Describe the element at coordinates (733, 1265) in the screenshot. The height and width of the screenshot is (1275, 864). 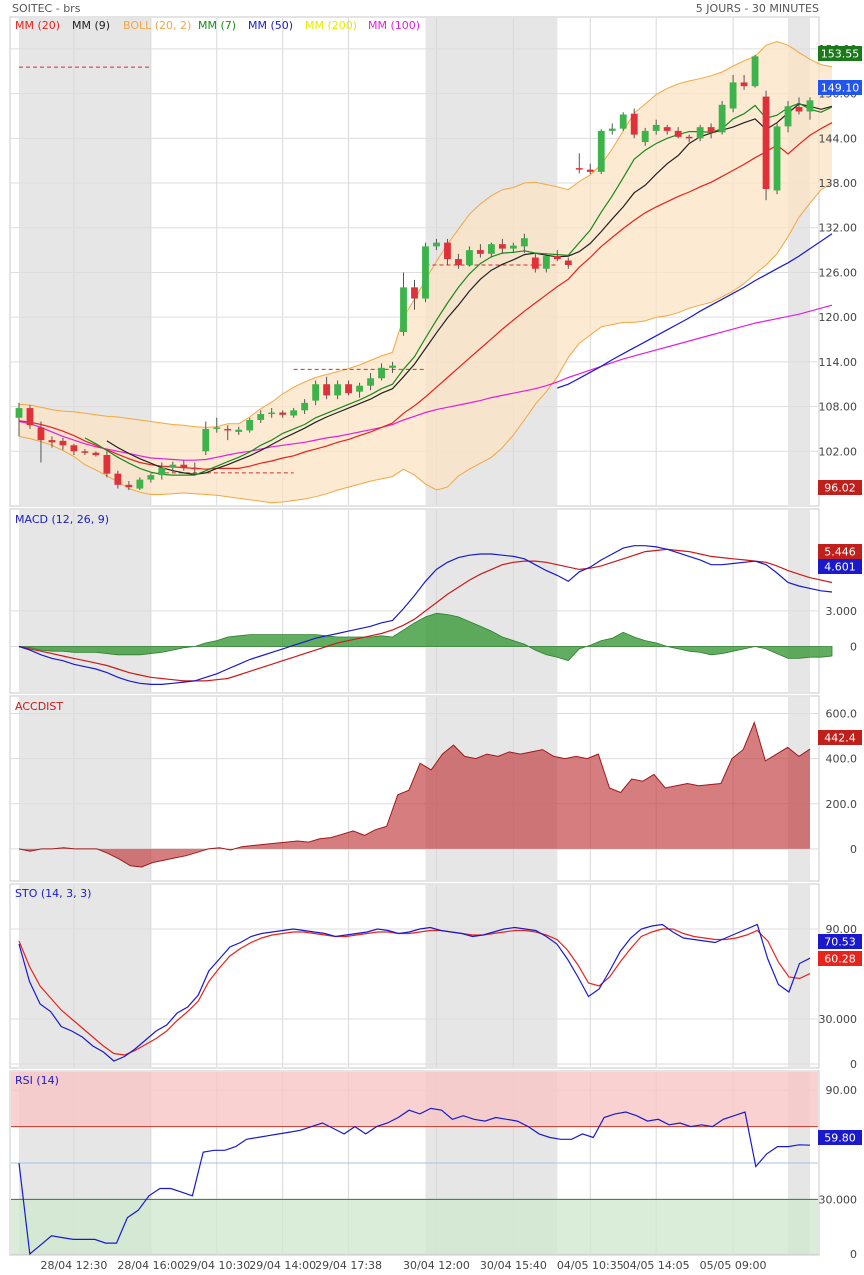
I see `x-label-9: 05/05 09:00` at that location.